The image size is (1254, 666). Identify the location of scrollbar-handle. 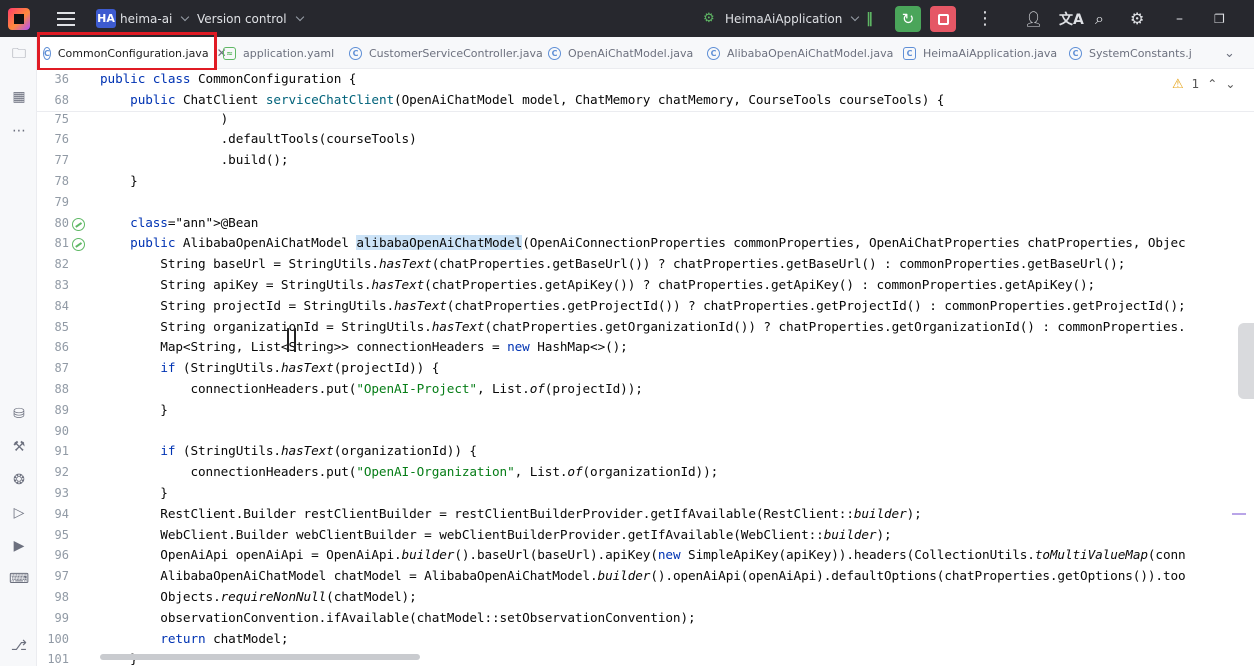
(1246, 361).